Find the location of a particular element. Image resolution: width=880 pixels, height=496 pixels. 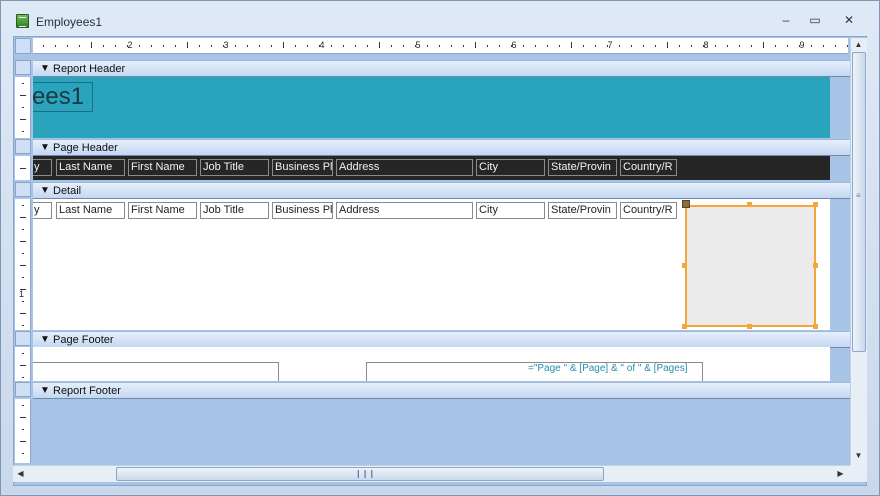

report-footer-bar: ▼ Report Footer is located at coordinates (441, 390).